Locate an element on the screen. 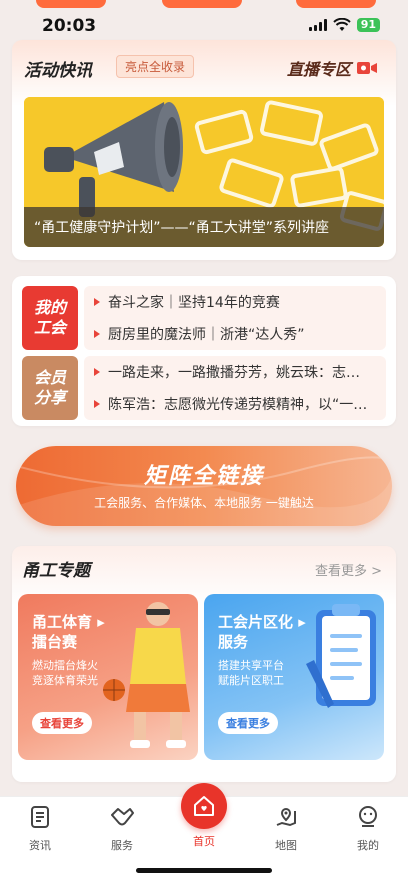 This screenshot has height=883, width=408. tag-line-1: 我的 is located at coordinates (49, 307).